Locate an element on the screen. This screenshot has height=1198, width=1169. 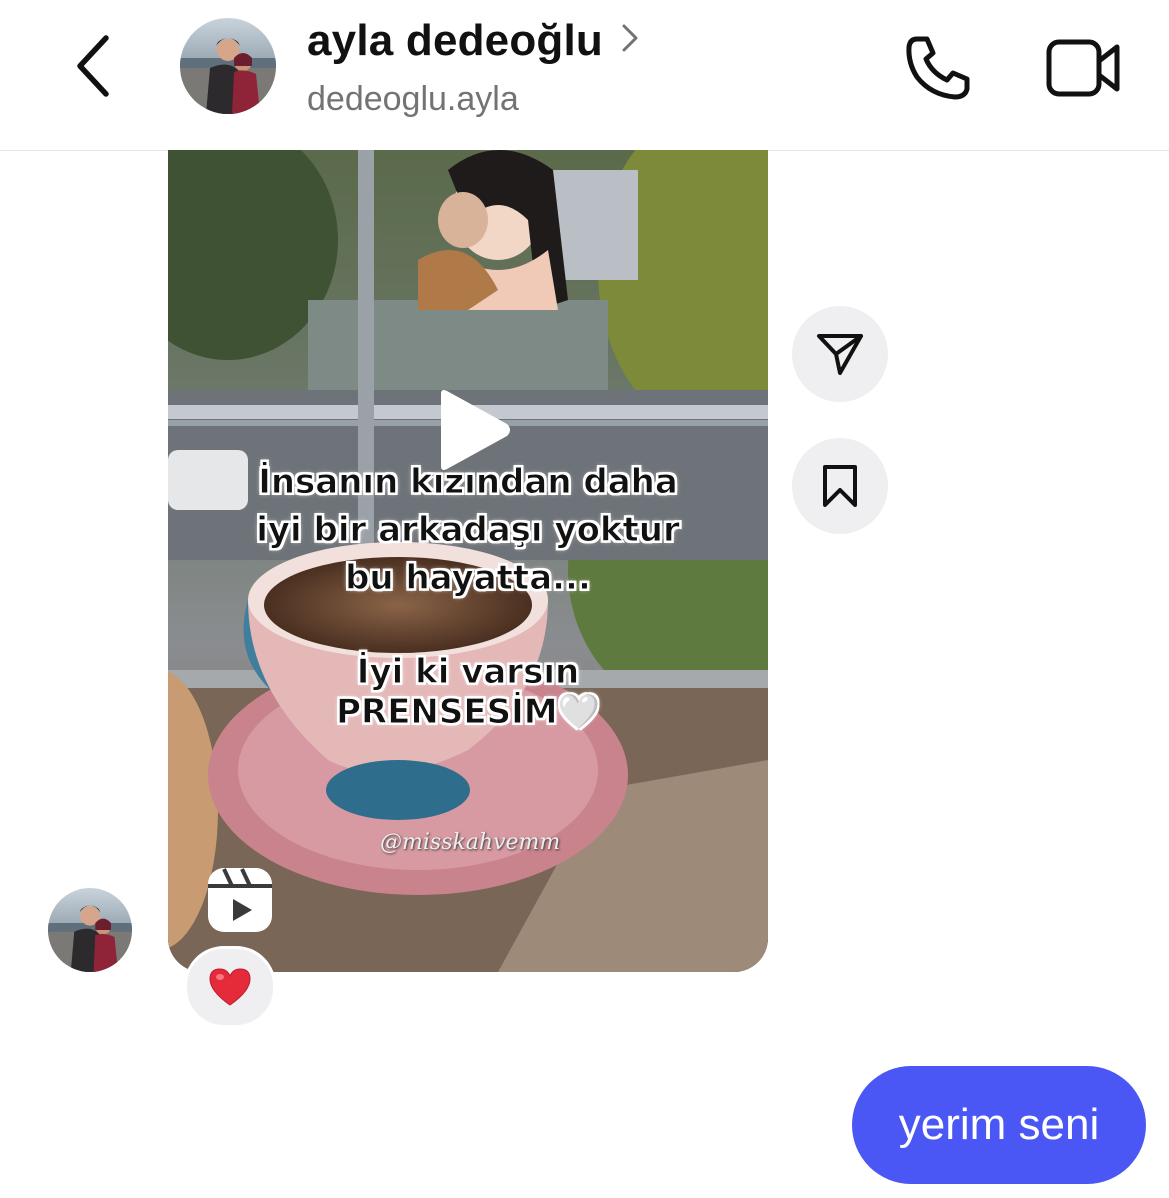
paper-plane-icon is located at coordinates (840, 354).